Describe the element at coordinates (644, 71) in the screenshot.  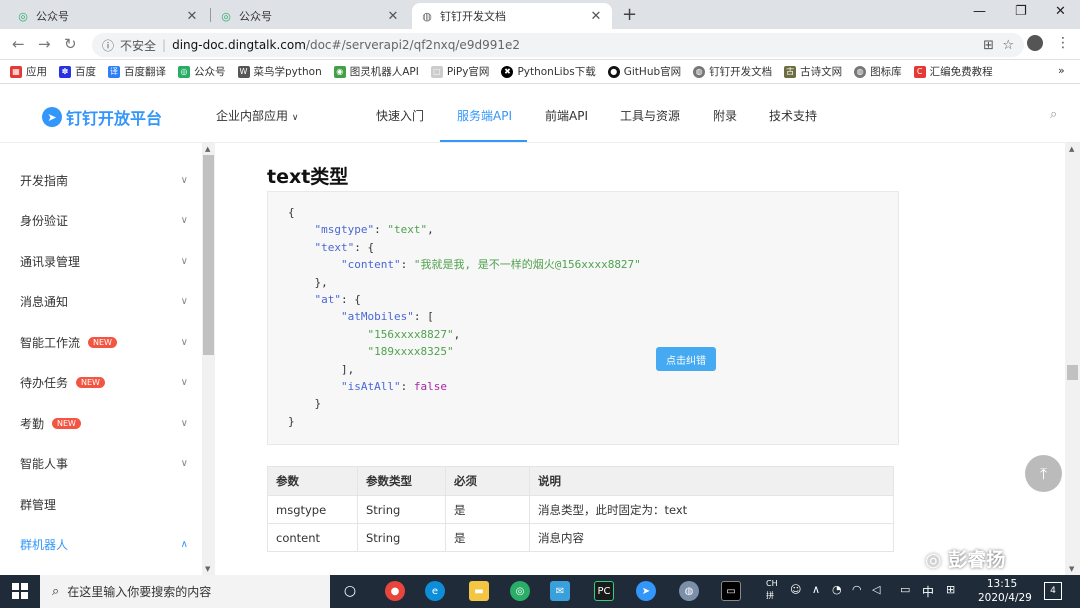
I see `bookmark-github: ● GitHub官网` at that location.